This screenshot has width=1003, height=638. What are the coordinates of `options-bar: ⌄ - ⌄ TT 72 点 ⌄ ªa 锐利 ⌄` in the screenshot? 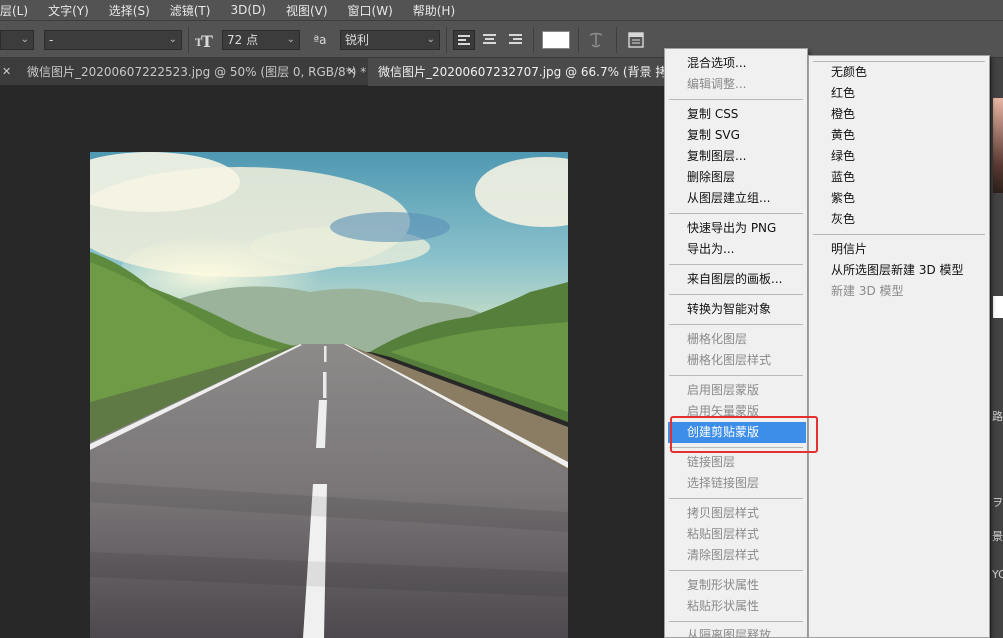 It's located at (501, 39).